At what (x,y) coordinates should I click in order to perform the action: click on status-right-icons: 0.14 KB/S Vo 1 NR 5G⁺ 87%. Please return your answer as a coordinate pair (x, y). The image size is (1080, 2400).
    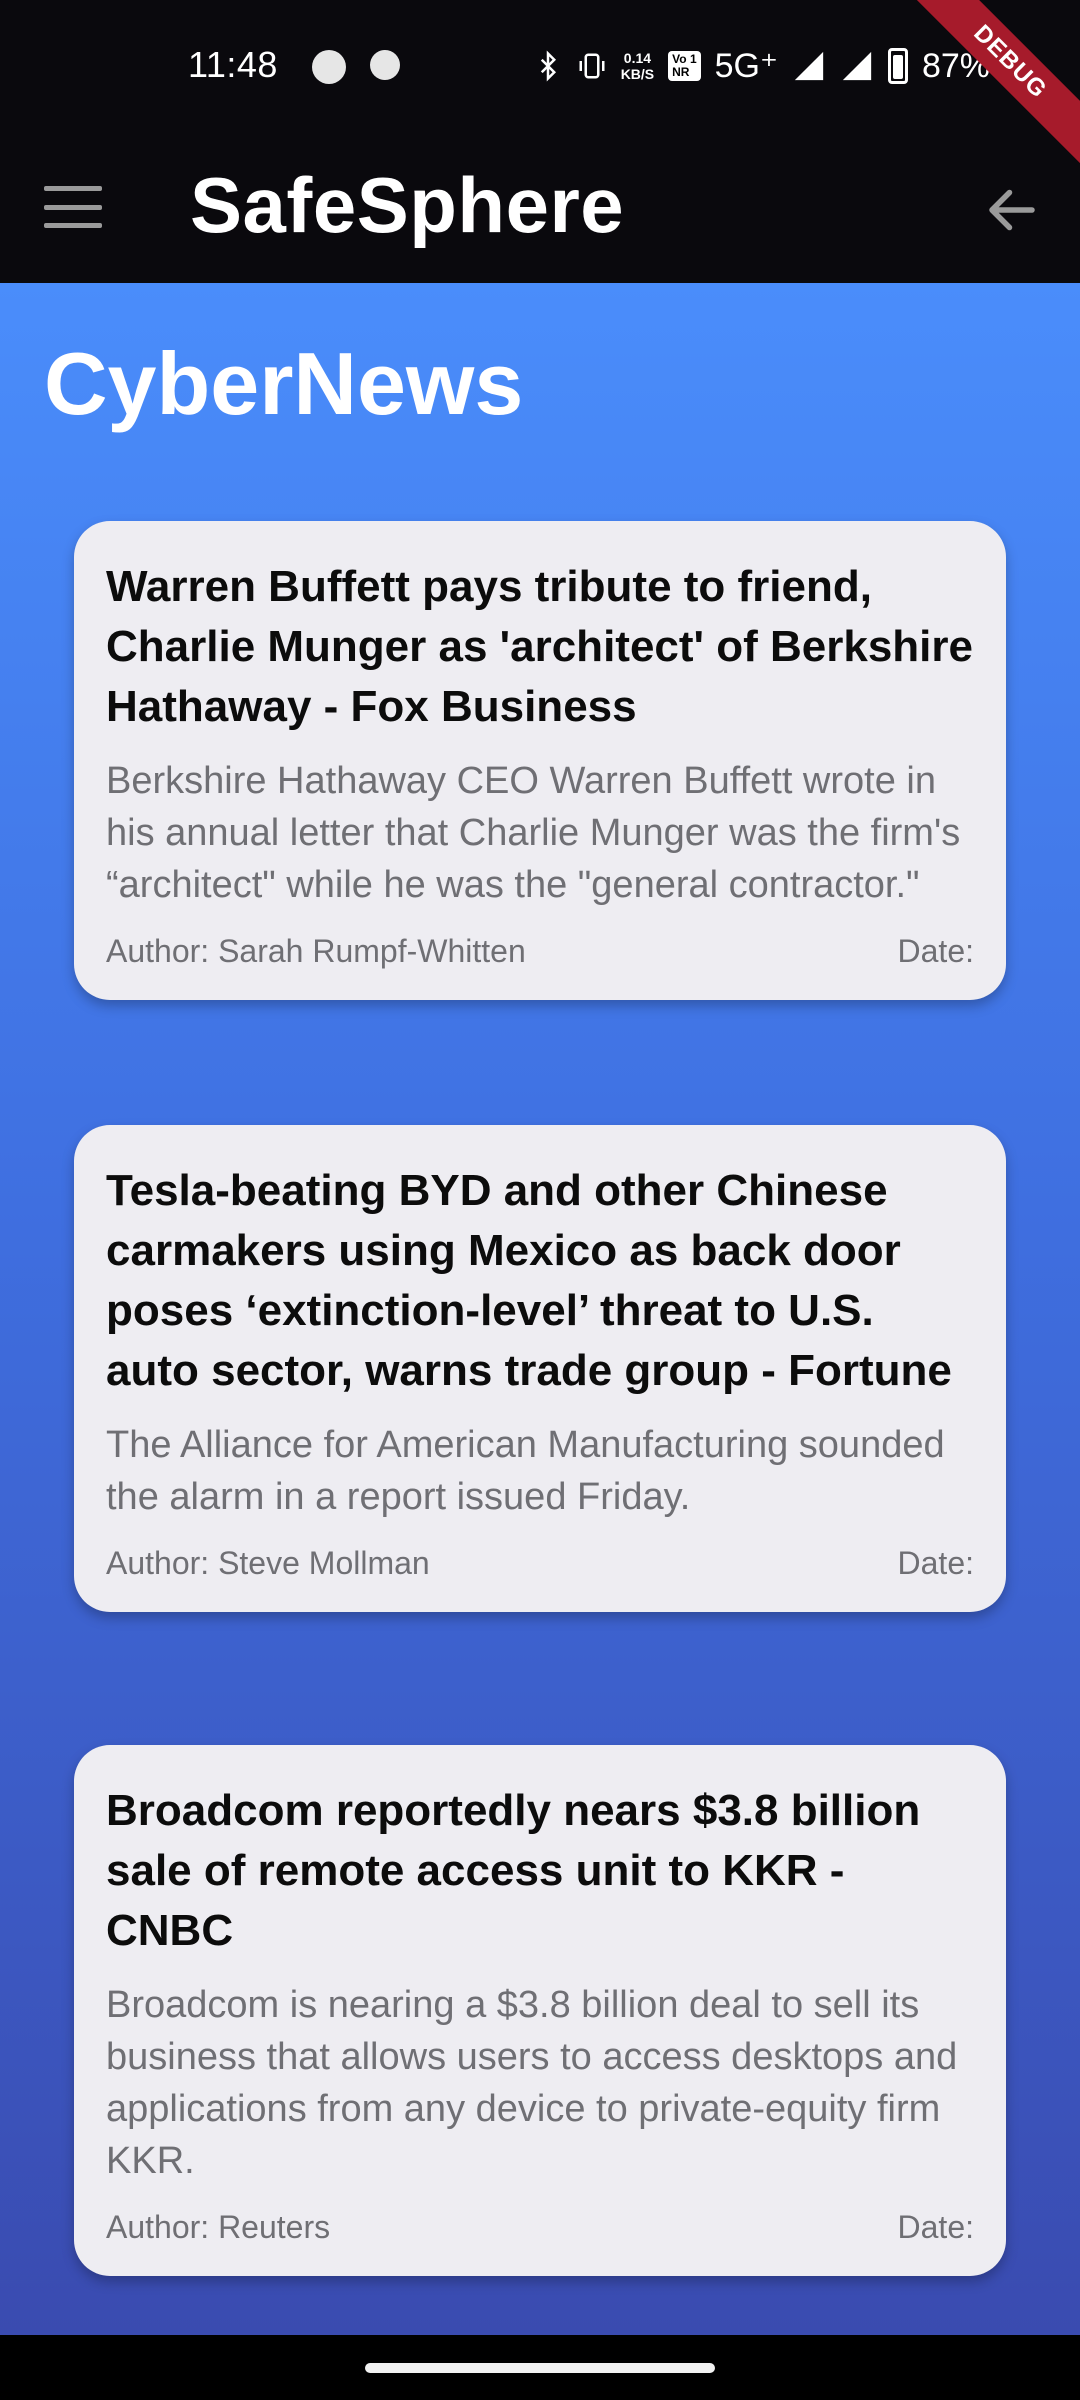
    Looking at the image, I should click on (761, 66).